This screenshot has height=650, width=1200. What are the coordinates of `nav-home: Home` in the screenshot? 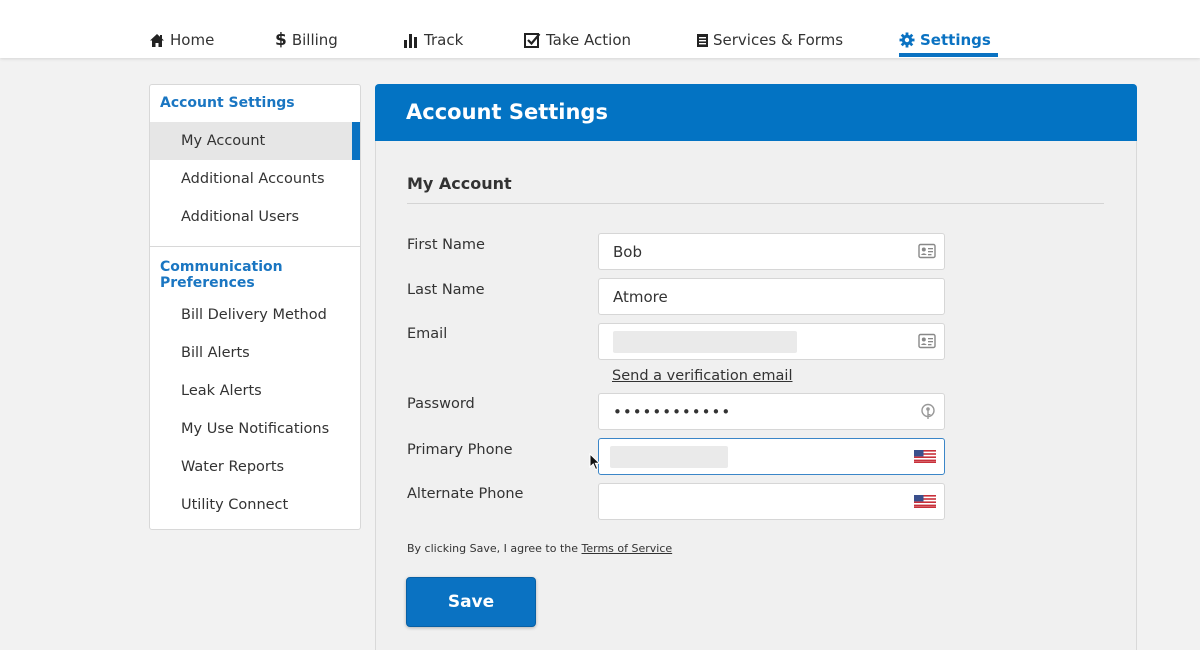 It's located at (181, 40).